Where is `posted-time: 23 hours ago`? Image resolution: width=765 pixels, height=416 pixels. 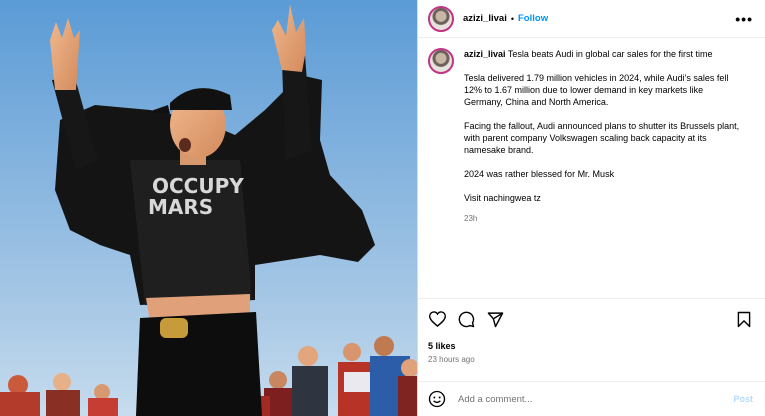 posted-time: 23 hours ago is located at coordinates (591, 366).